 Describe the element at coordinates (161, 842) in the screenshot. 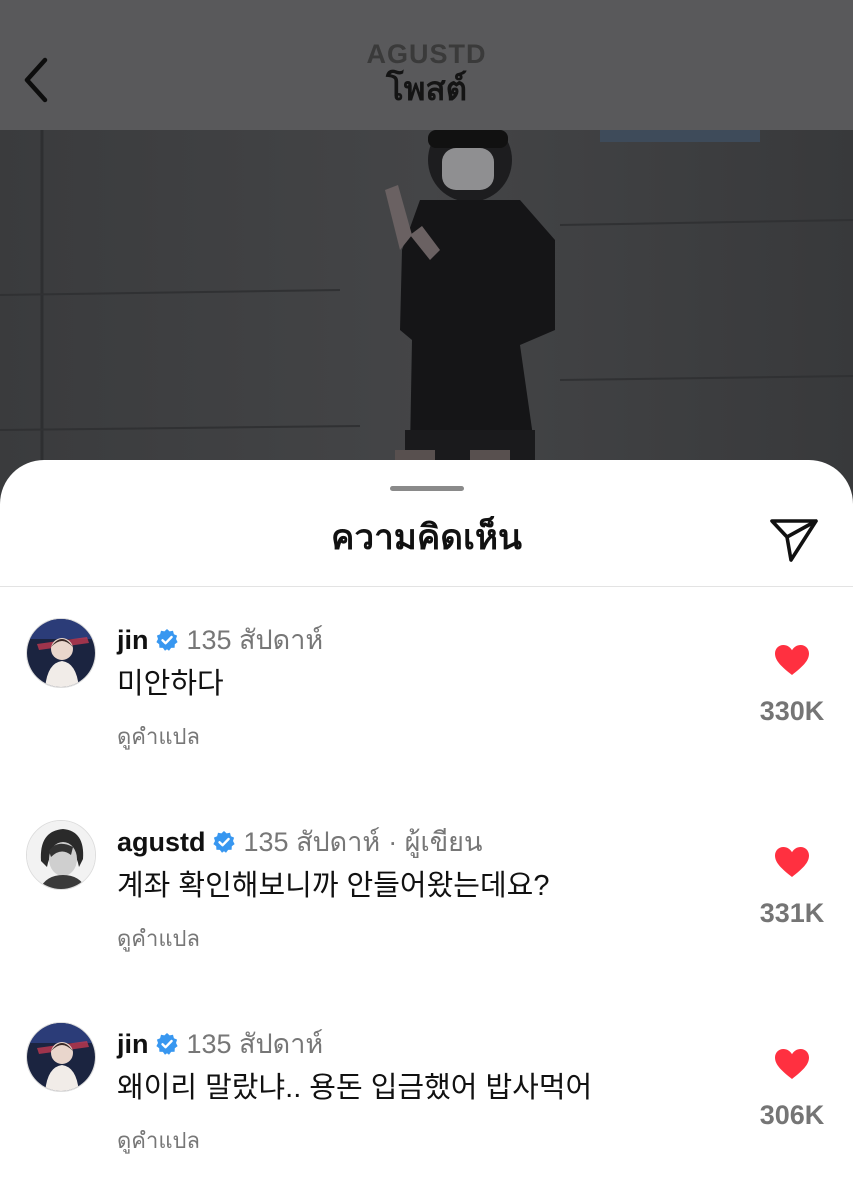

I see `comment-username: agustd` at that location.